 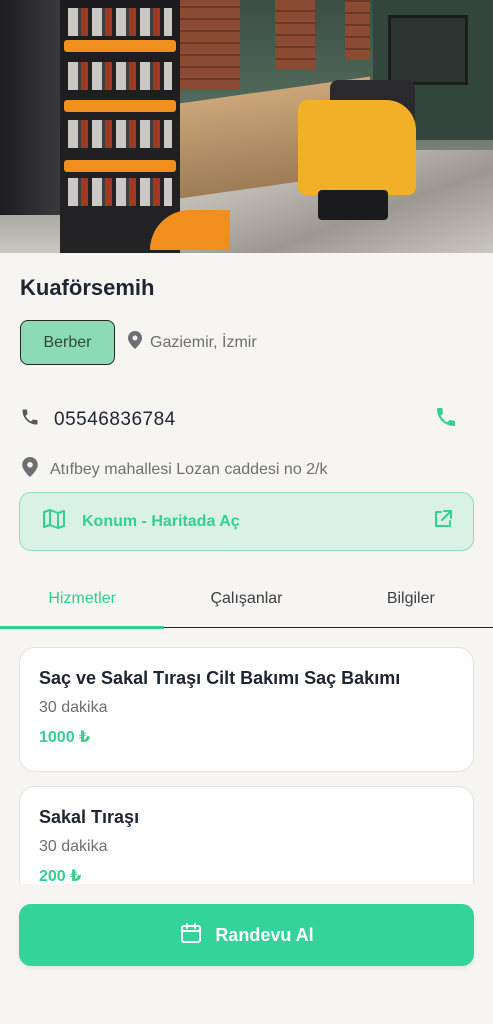 I want to click on service-price: 1000 ₺, so click(x=65, y=737).